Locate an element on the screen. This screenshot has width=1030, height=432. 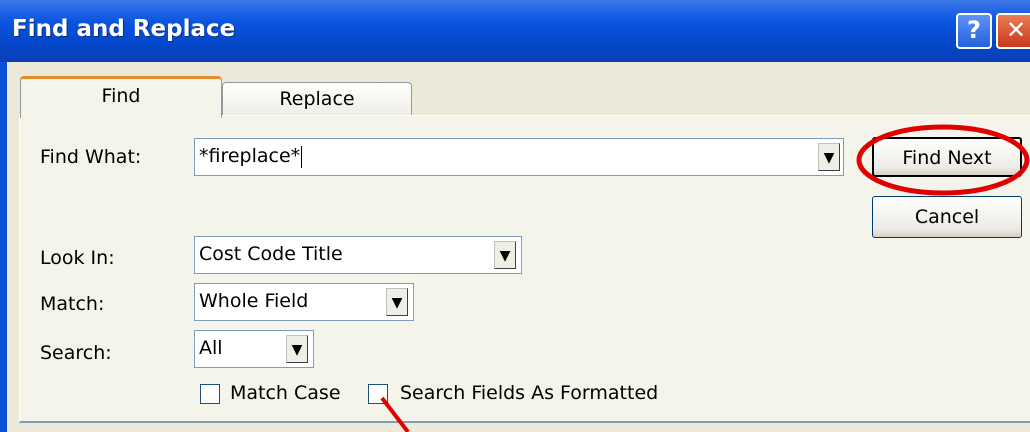
search-label: Search: is located at coordinates (76, 353).